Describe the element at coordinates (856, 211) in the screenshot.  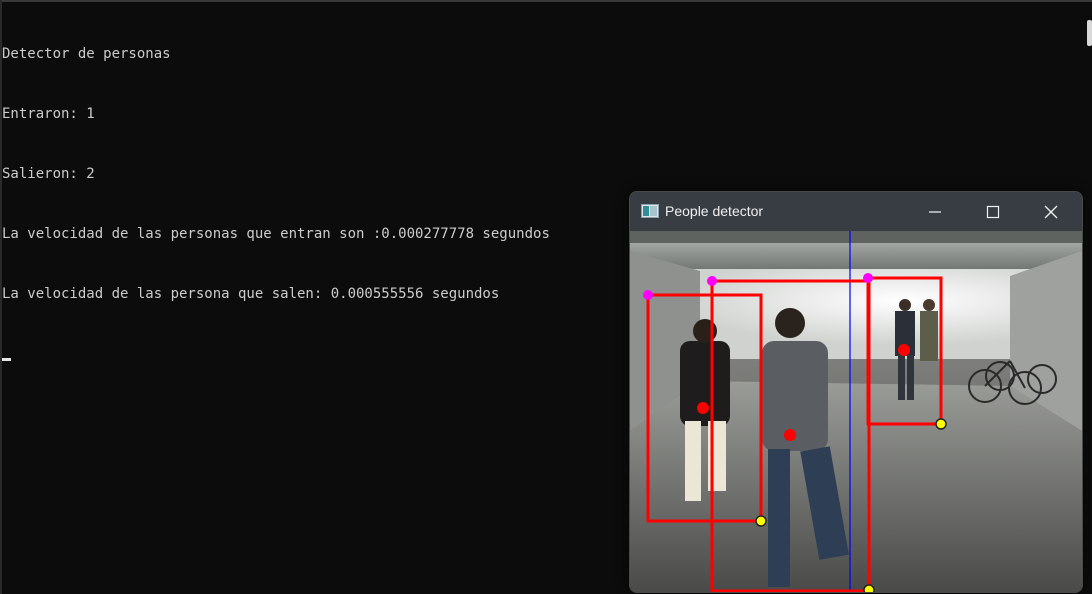
I see `window-titlebar: People detector` at that location.